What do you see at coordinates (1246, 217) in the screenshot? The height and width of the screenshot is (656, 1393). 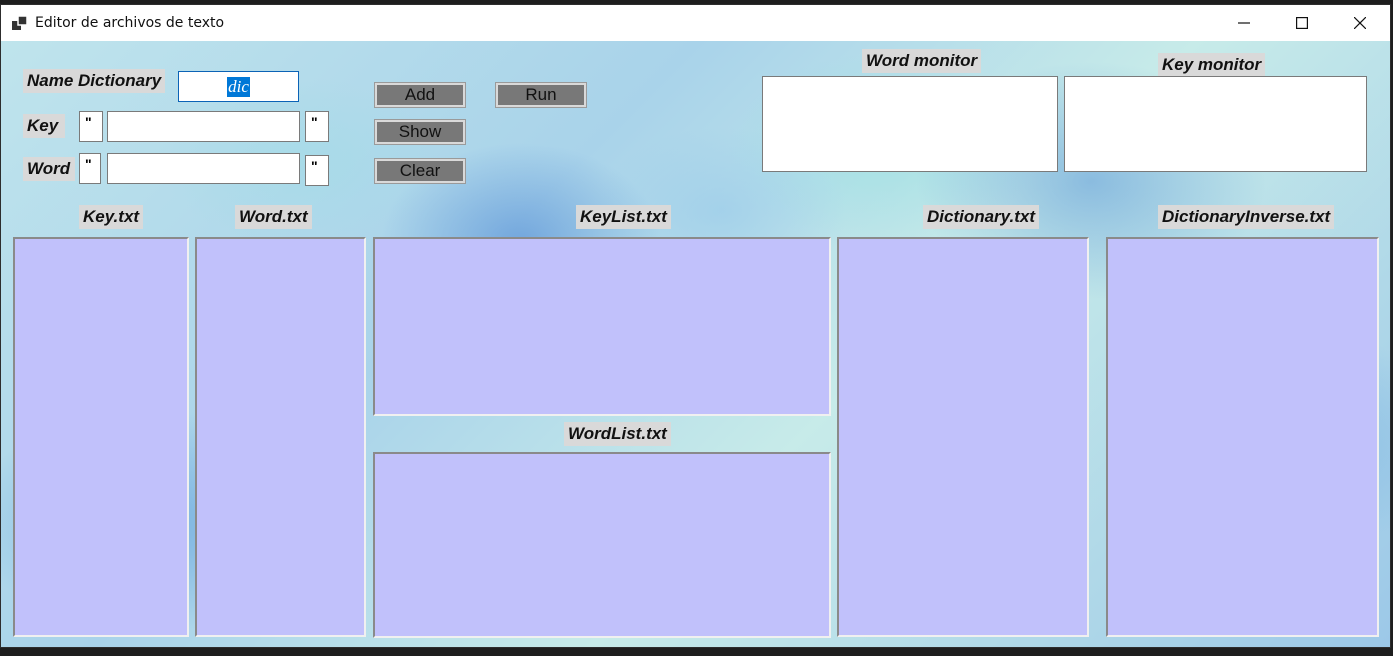 I see `dictionary-inverse-txt-label: DictionaryInverse.txt` at bounding box center [1246, 217].